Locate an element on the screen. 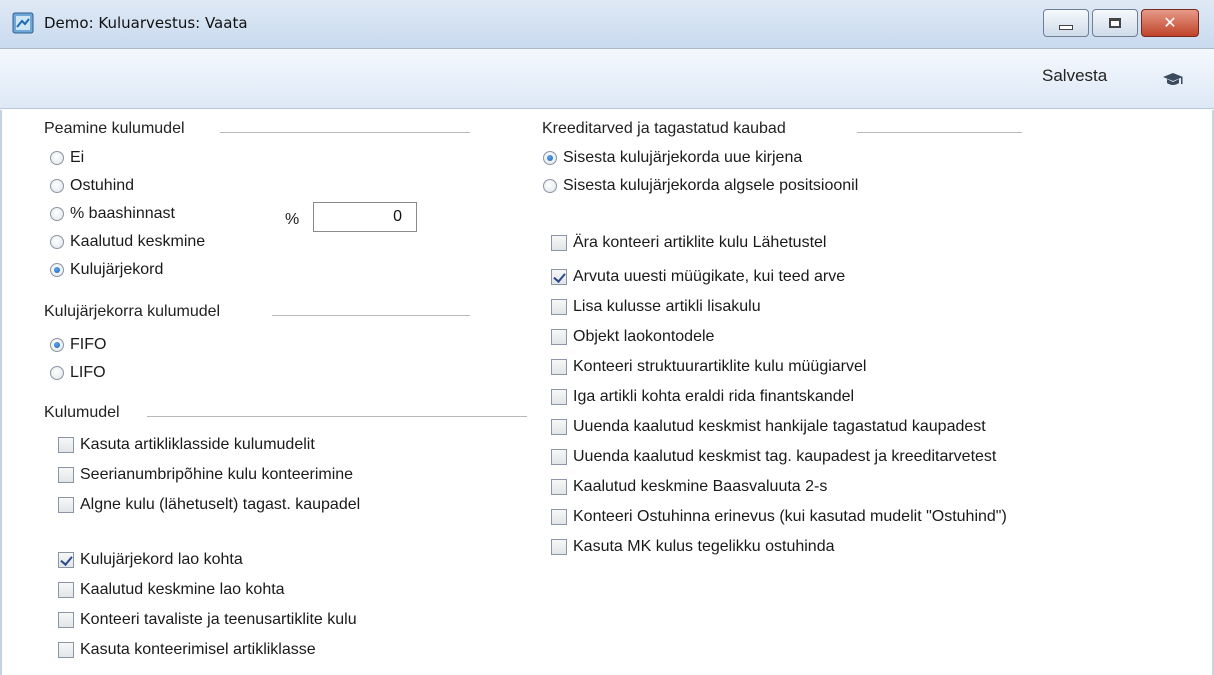 The height and width of the screenshot is (675, 1214). checkbox-option: Arvuta uuesti müügikate, kui teed arve is located at coordinates (698, 277).